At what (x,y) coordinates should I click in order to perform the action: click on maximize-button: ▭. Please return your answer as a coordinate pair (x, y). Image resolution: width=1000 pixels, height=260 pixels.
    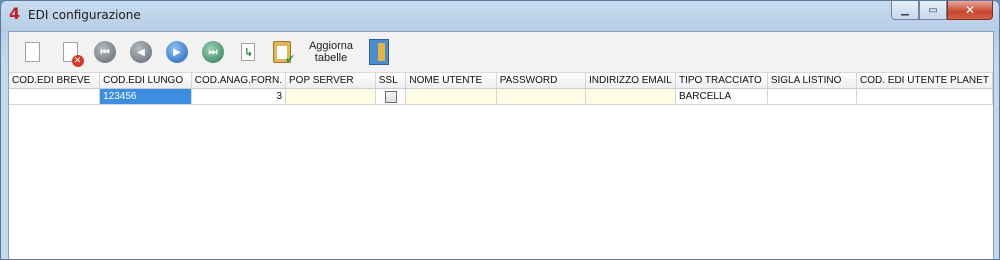
    Looking at the image, I should click on (933, 10).